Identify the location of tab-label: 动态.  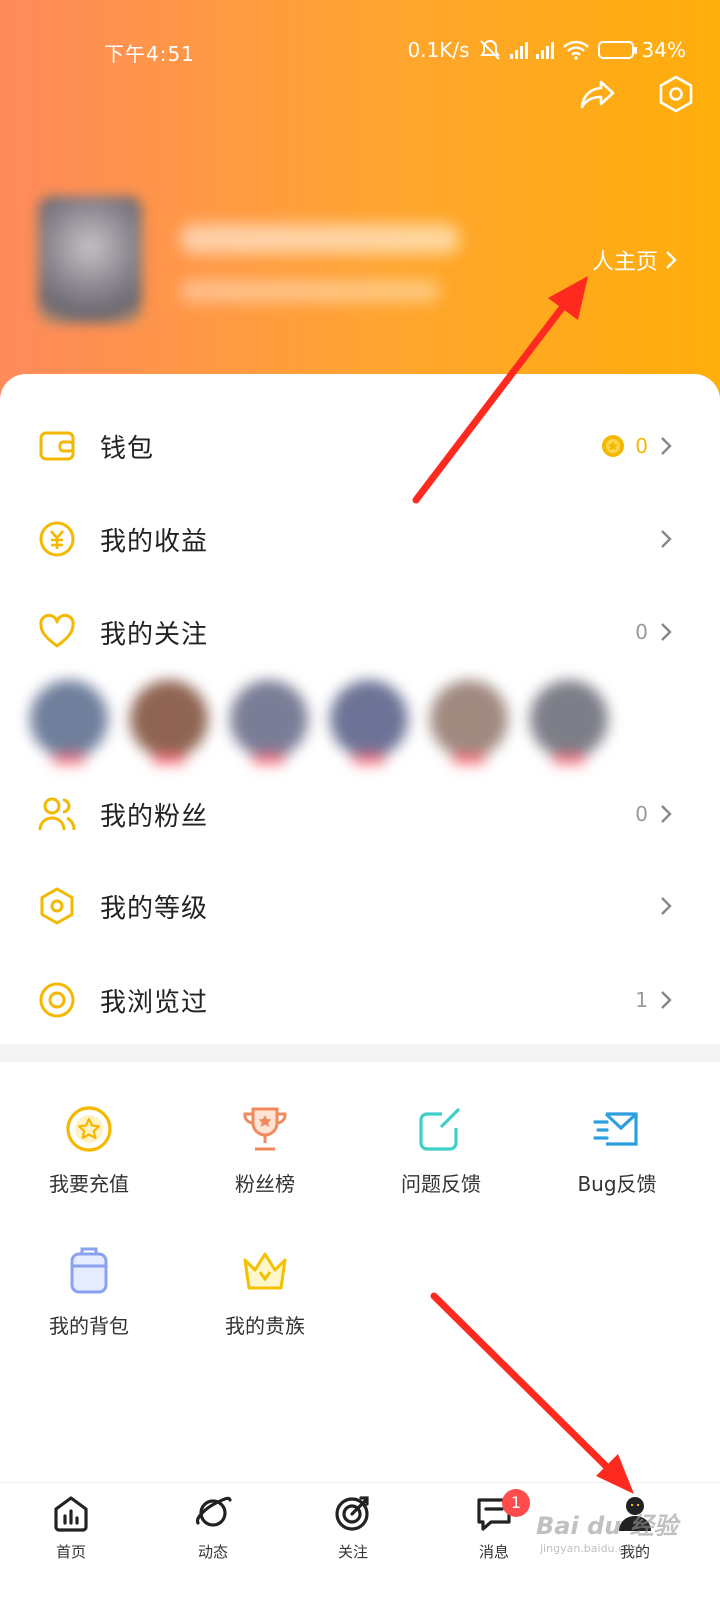
(212, 1552).